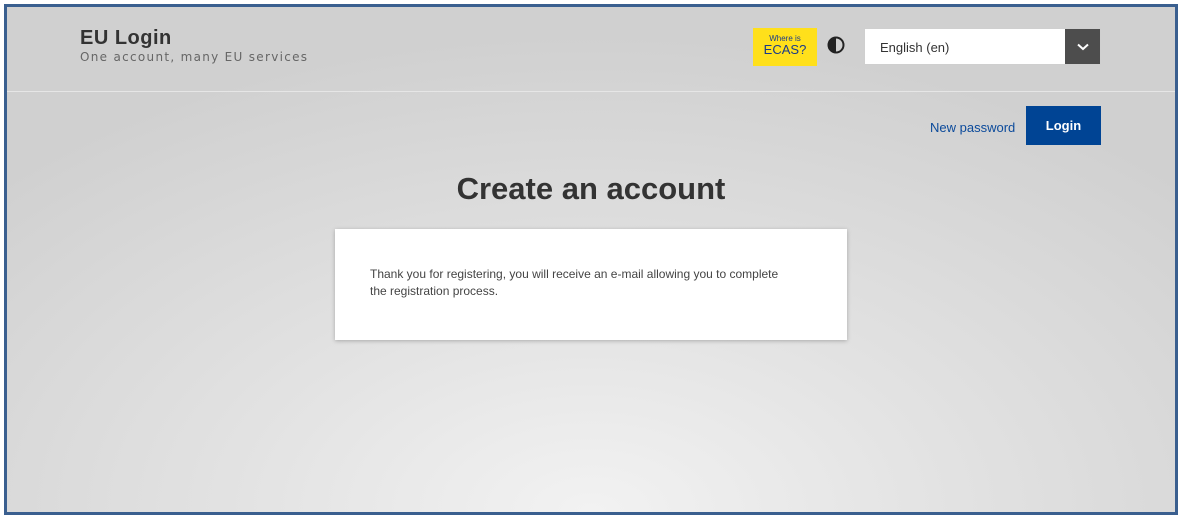 The width and height of the screenshot is (1182, 519). I want to click on page-title: Create an account, so click(591, 188).